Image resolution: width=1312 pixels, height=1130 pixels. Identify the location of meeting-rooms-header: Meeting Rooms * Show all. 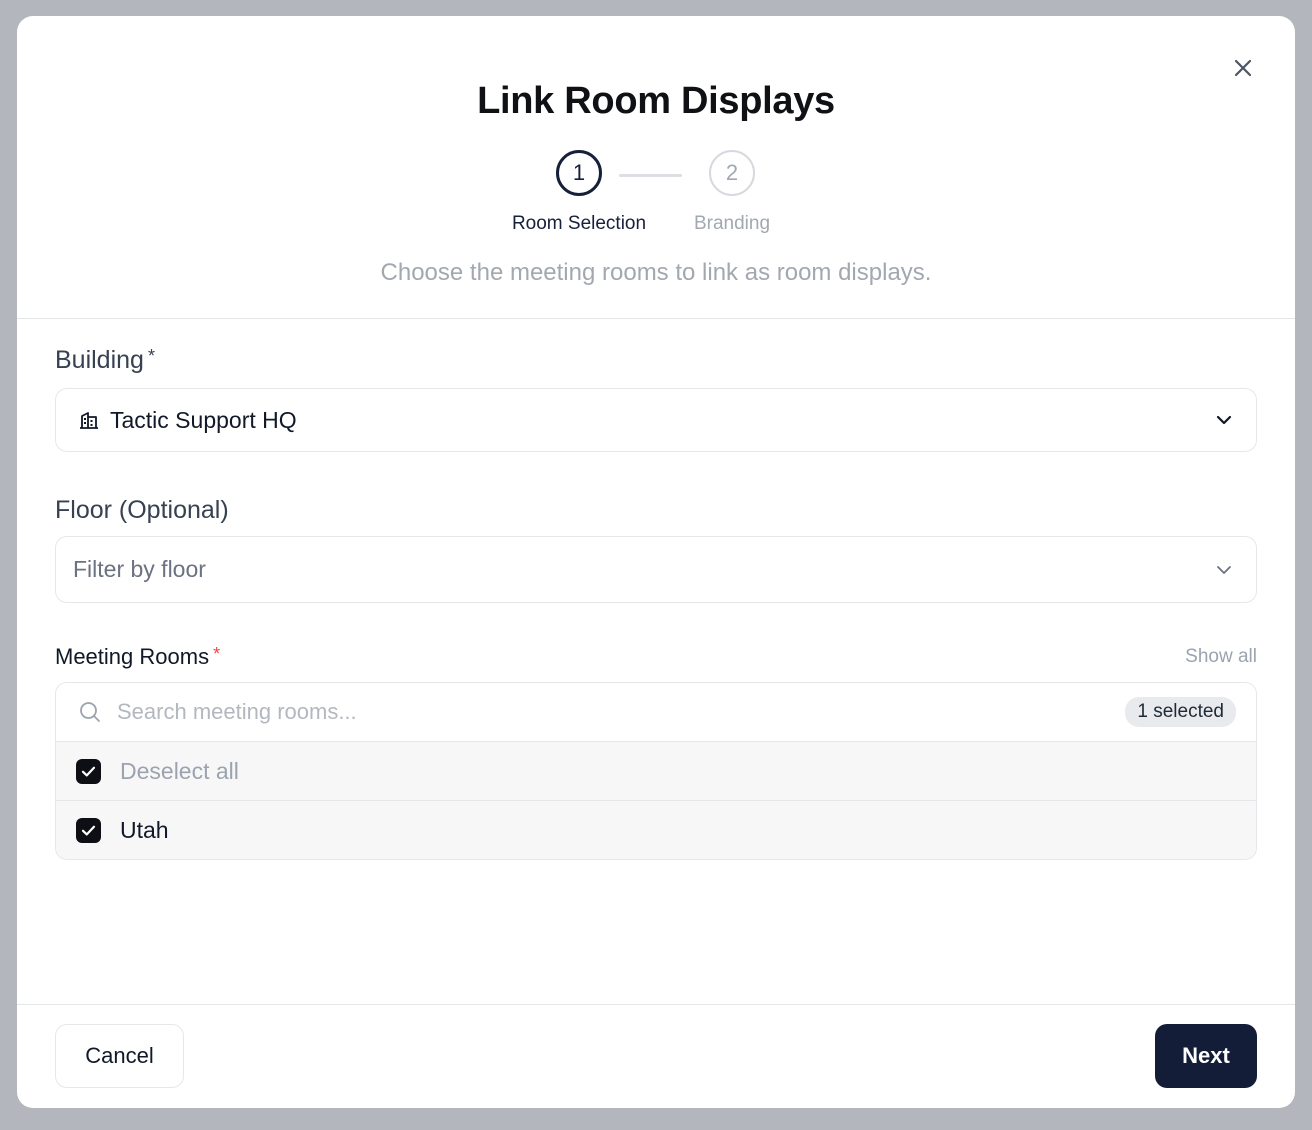
(656, 657).